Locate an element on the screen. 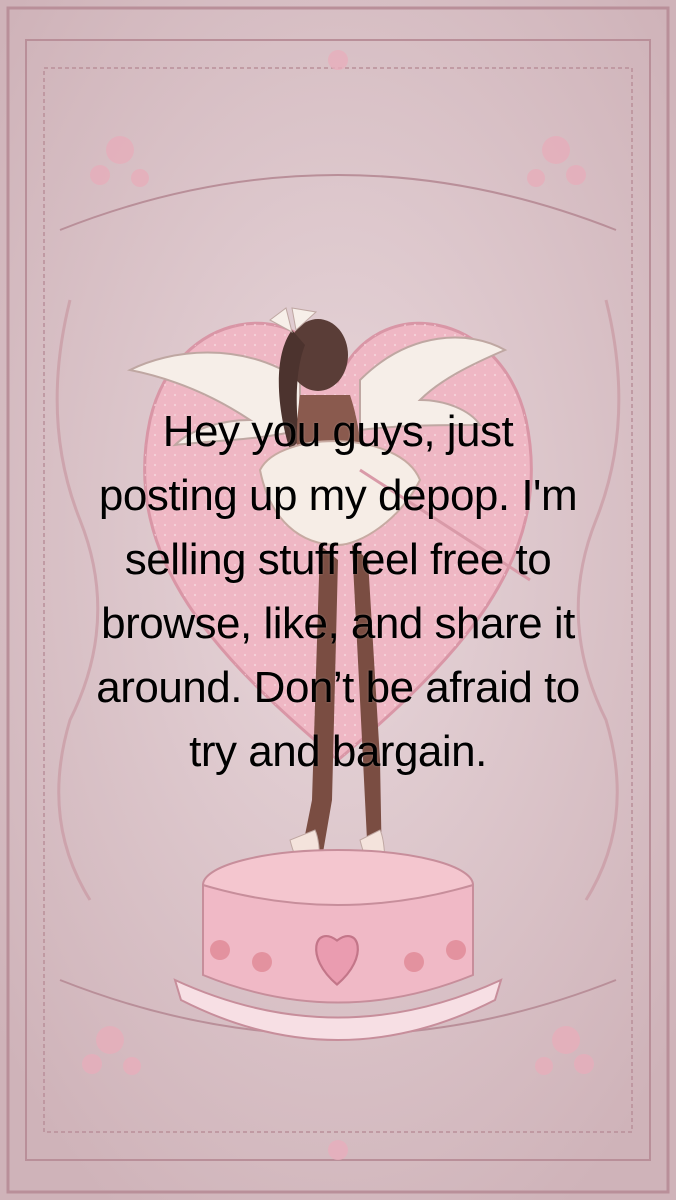  caption-line: try and bargain. is located at coordinates (338, 751).